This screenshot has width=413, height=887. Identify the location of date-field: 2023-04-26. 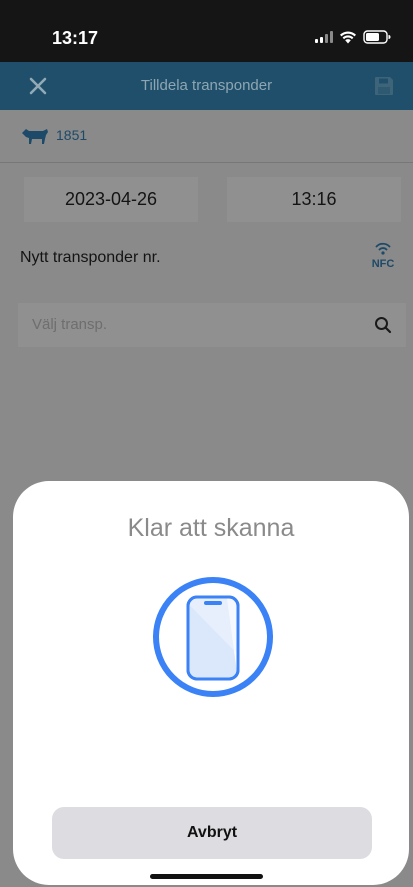
(111, 199).